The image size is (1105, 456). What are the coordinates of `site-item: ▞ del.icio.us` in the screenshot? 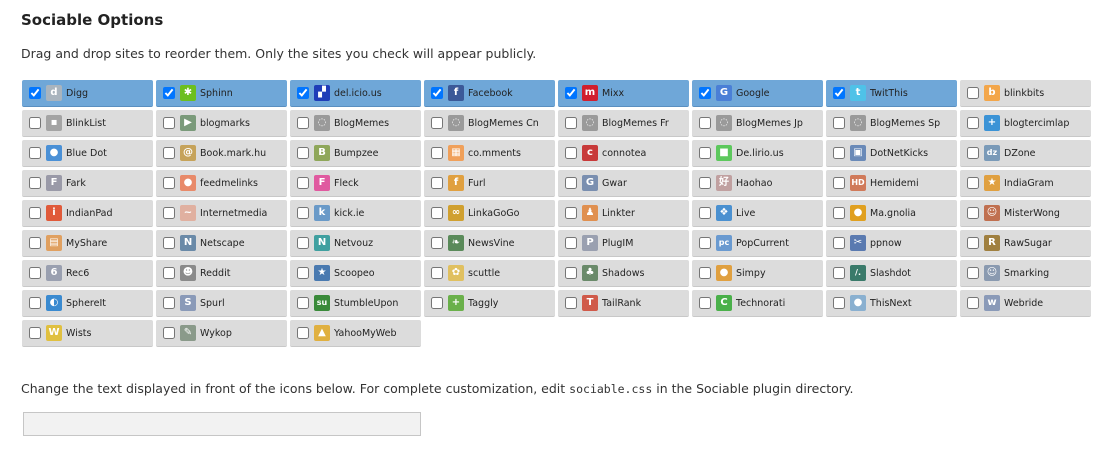 It's located at (355, 93).